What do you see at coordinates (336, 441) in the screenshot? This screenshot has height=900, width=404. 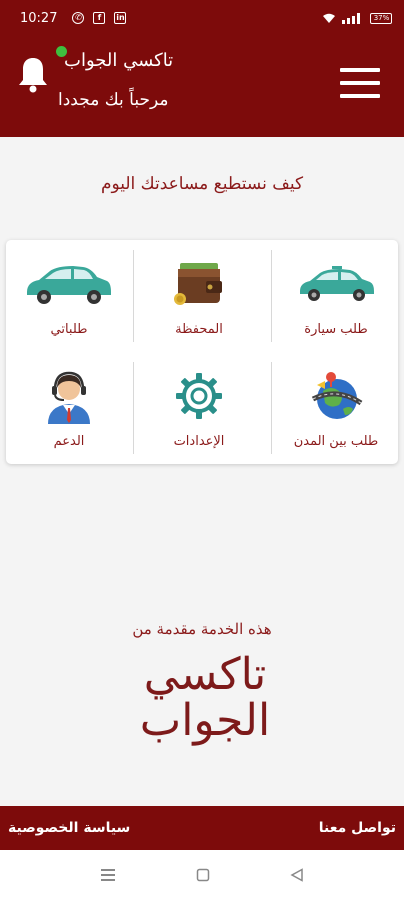 I see `tile-label: طلب بين المدن` at bounding box center [336, 441].